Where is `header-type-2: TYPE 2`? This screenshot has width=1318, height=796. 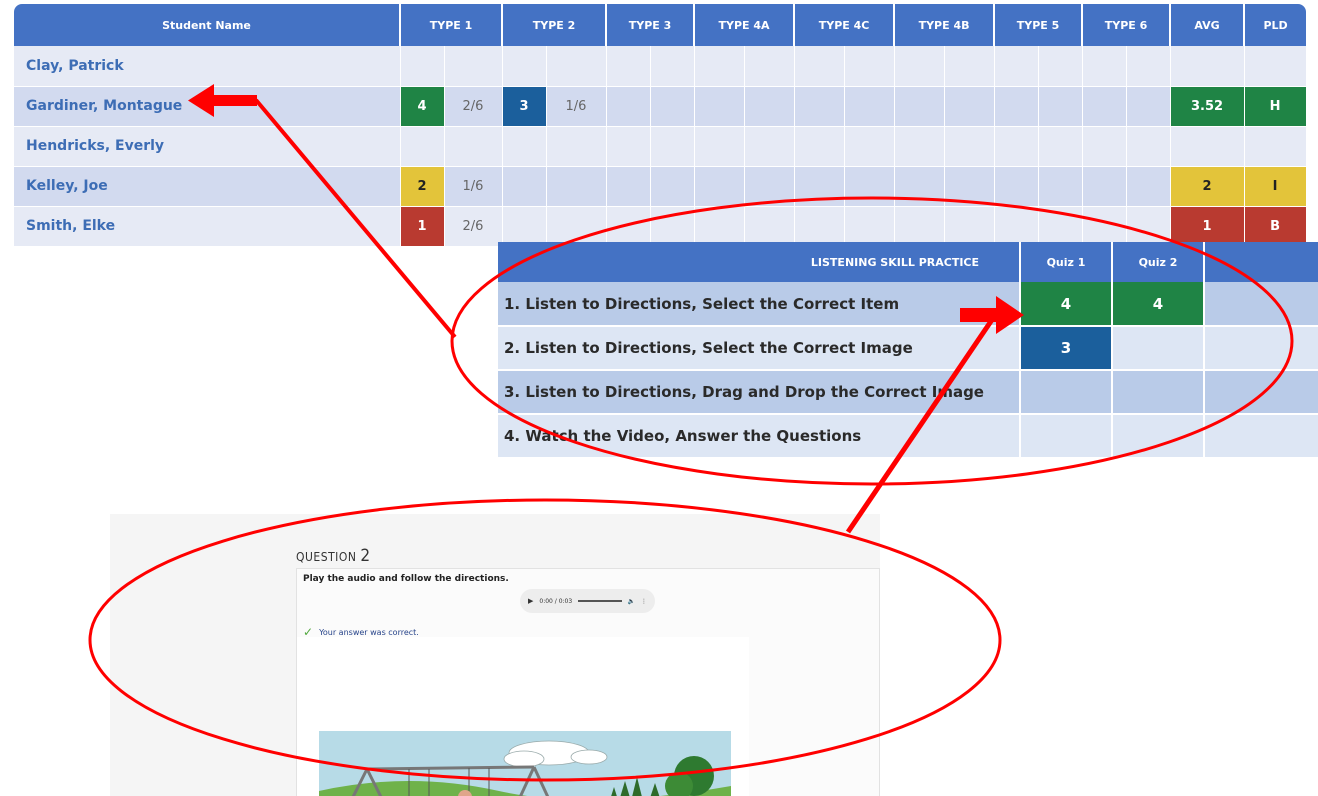
header-type-2: TYPE 2 is located at coordinates (554, 25).